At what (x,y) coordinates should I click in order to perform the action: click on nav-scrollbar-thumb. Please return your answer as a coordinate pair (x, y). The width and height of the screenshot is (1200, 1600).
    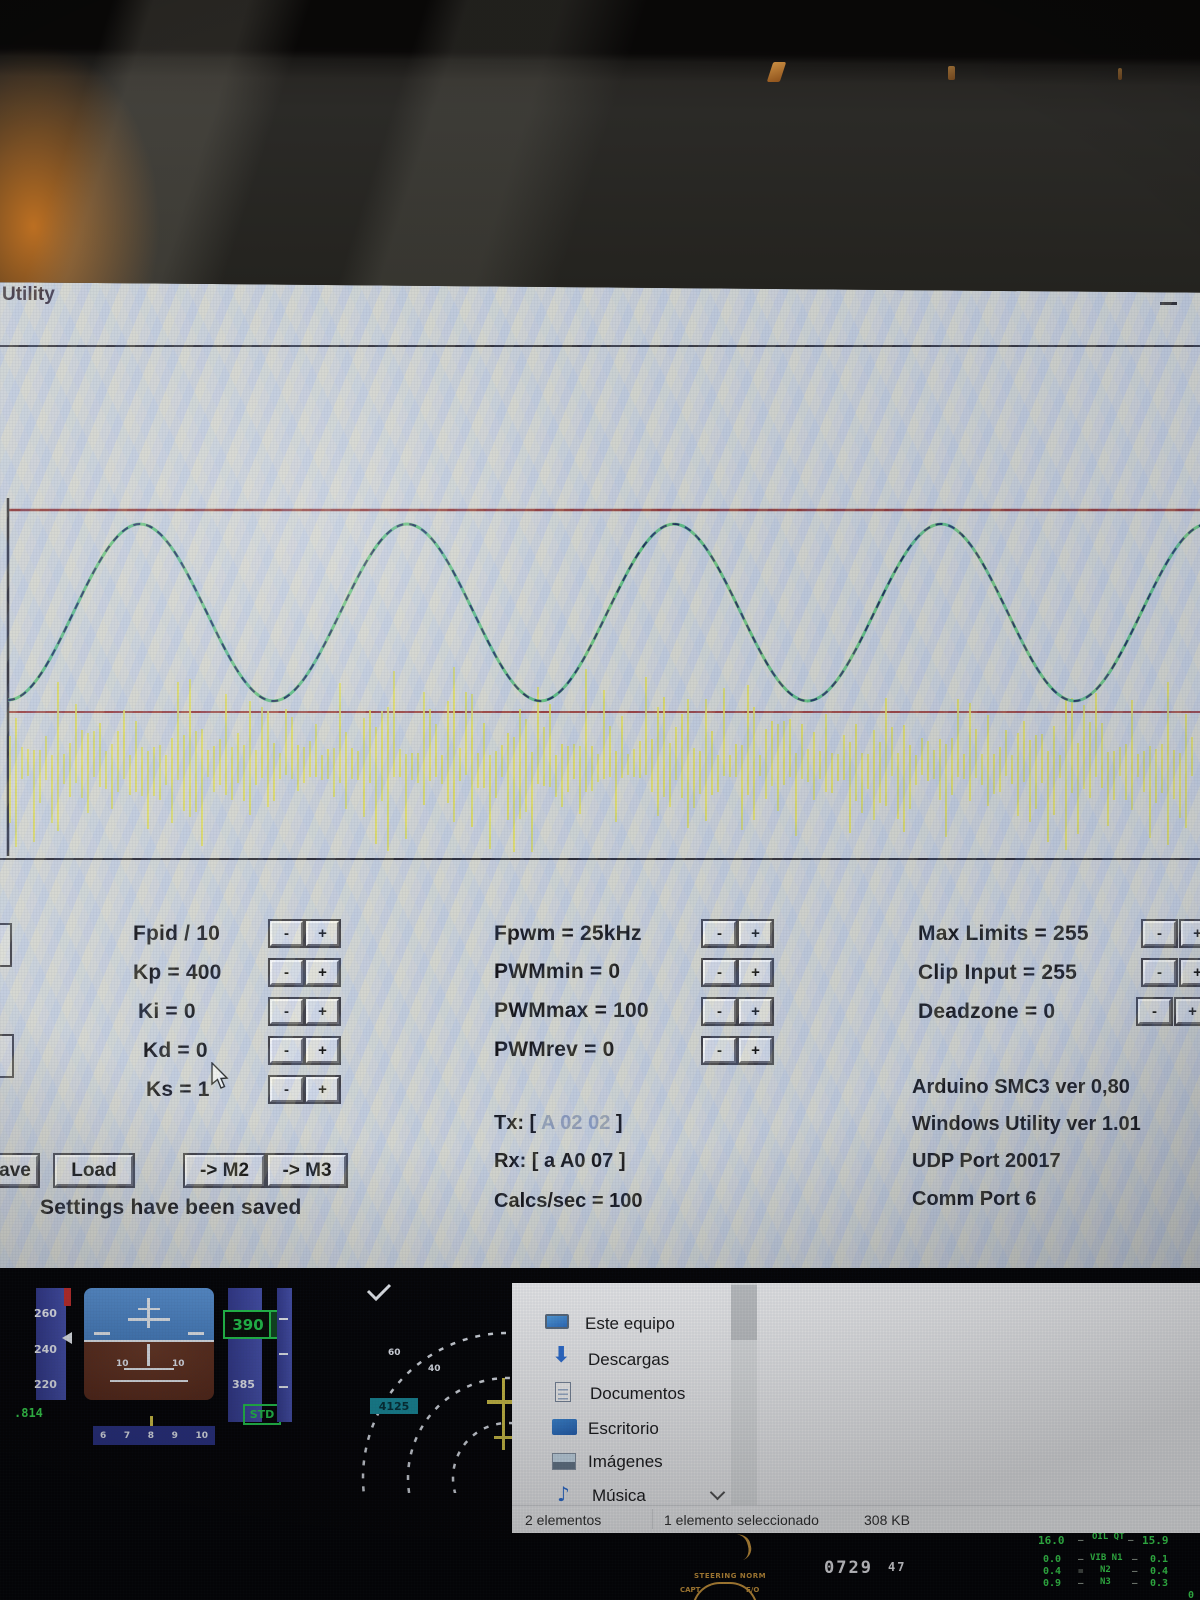
    Looking at the image, I should click on (744, 1312).